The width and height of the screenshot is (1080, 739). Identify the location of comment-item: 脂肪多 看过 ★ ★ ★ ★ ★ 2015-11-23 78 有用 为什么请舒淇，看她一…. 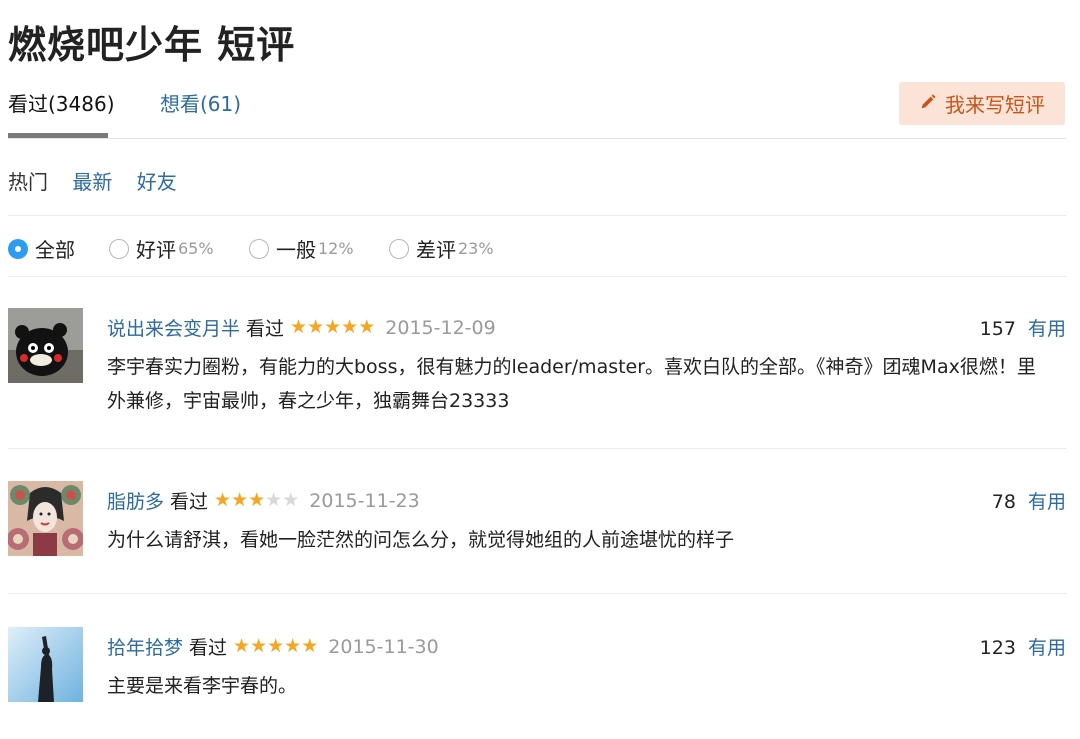
(537, 521).